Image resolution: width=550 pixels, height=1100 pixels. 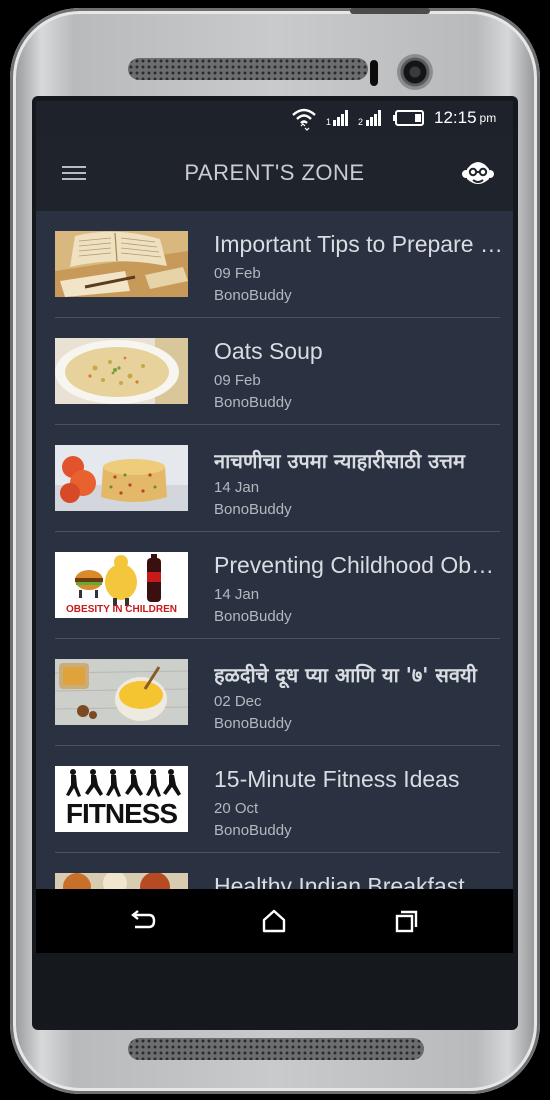 I want to click on article-title: नाचणीचा उपमा न्याहारीसाठी उत्तम, so click(x=339, y=461).